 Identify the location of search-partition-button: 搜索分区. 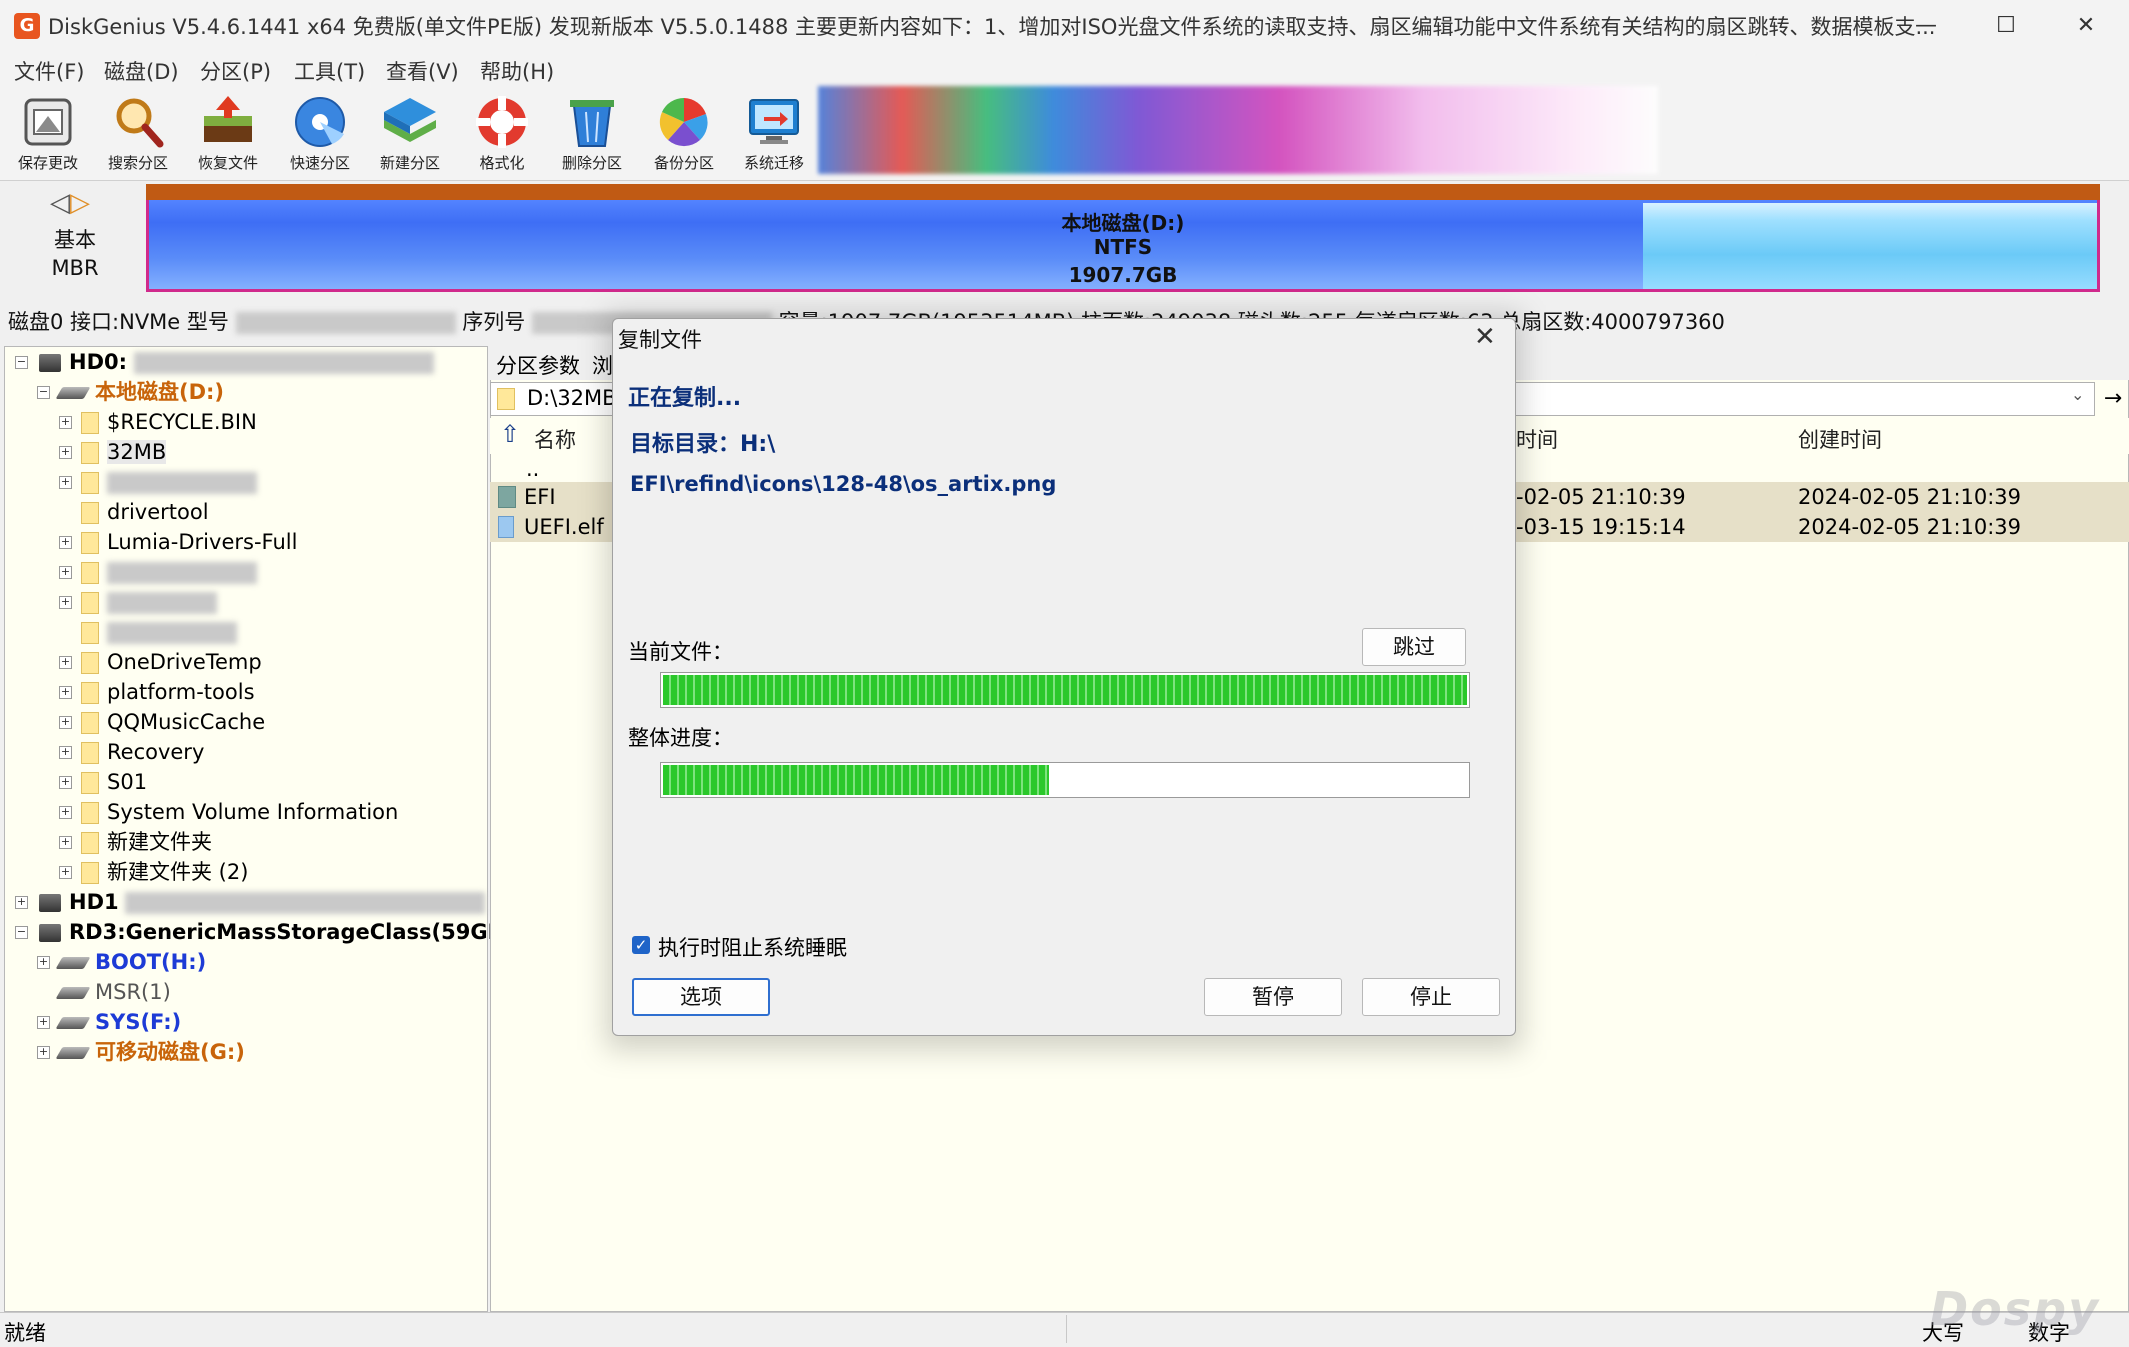
(138, 134).